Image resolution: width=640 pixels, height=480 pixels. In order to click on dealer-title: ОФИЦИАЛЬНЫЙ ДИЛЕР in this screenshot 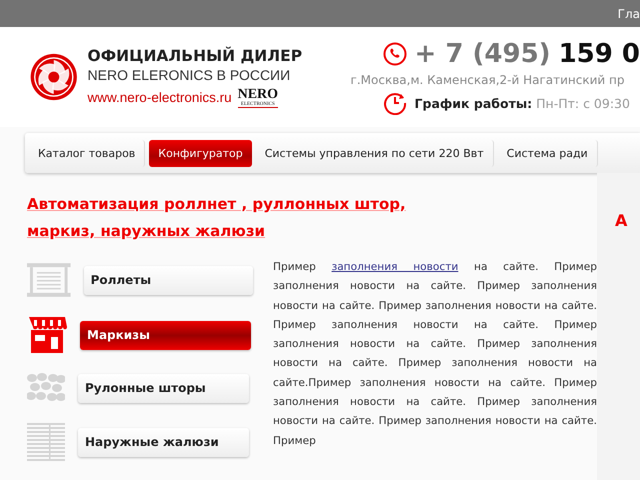, I will do `click(196, 55)`.